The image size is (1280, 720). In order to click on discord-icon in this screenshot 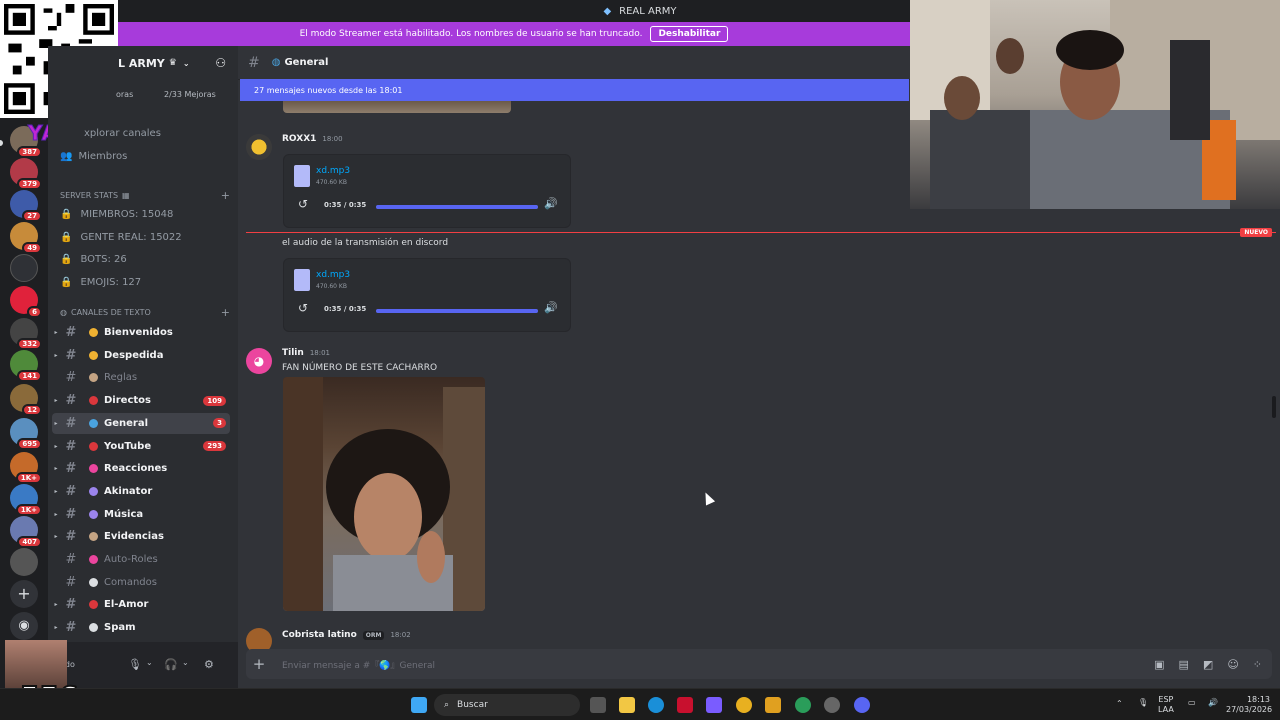, I will do `click(862, 705)`.